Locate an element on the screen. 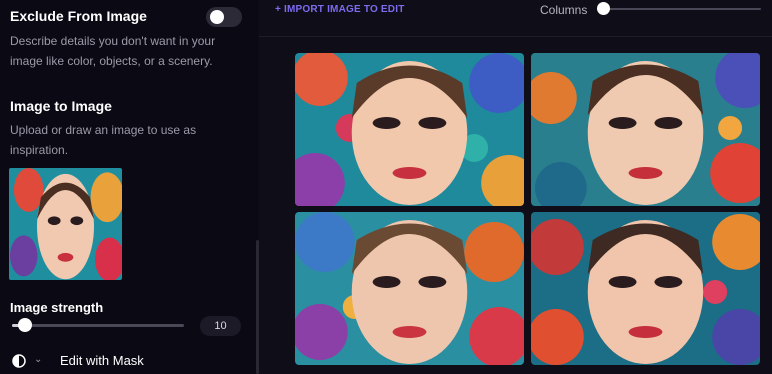  exclude-title: Exclude From Image is located at coordinates (78, 16).